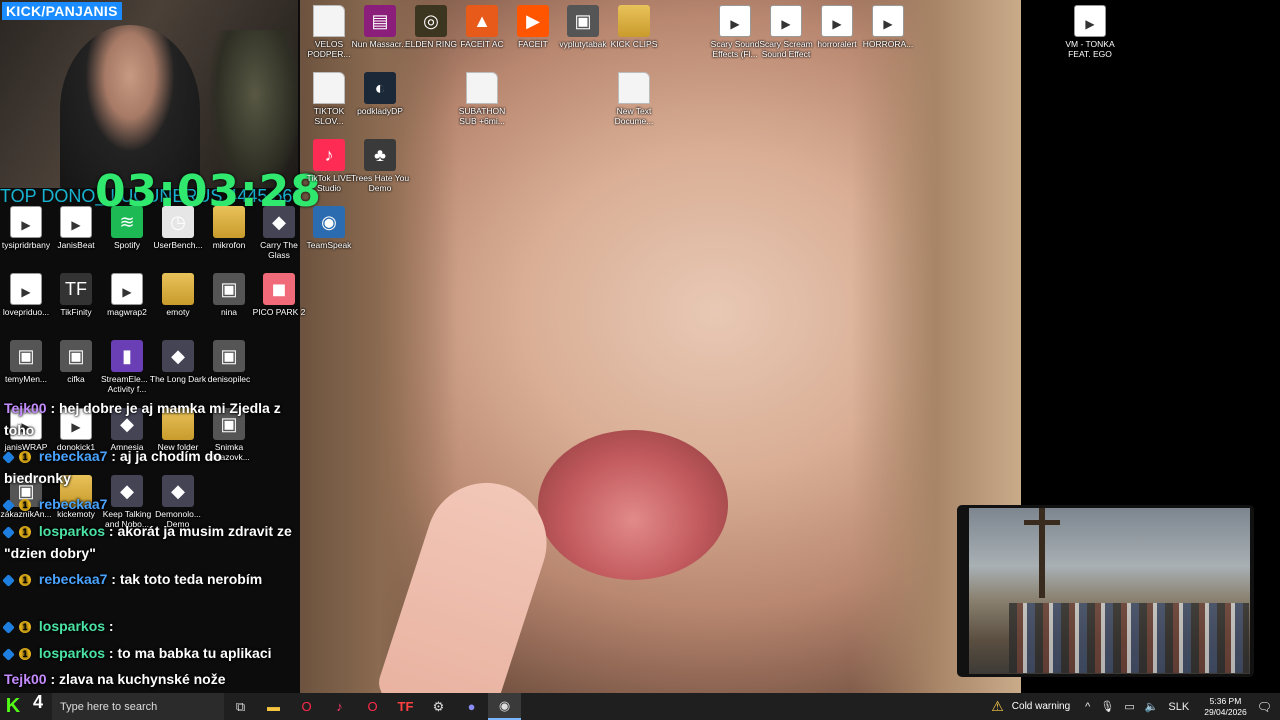 This screenshot has height=720, width=1280. What do you see at coordinates (187, 579) in the screenshot?
I see `chat-text: : tak toto teda nerobím` at bounding box center [187, 579].